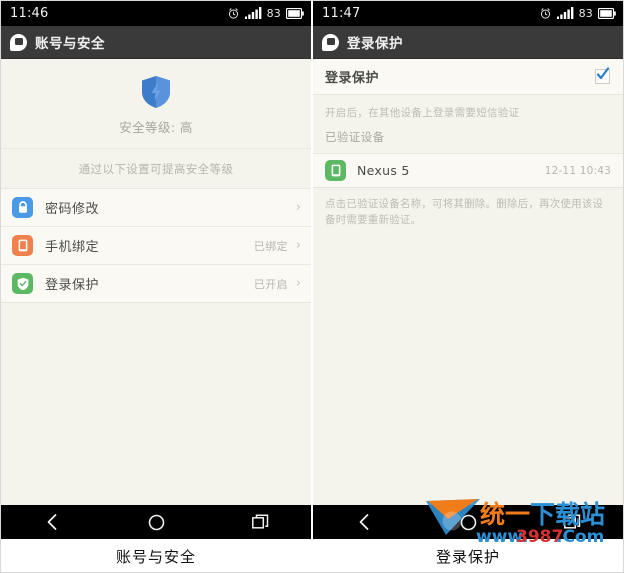  I want to click on right-caption: 登录保护, so click(468, 556).